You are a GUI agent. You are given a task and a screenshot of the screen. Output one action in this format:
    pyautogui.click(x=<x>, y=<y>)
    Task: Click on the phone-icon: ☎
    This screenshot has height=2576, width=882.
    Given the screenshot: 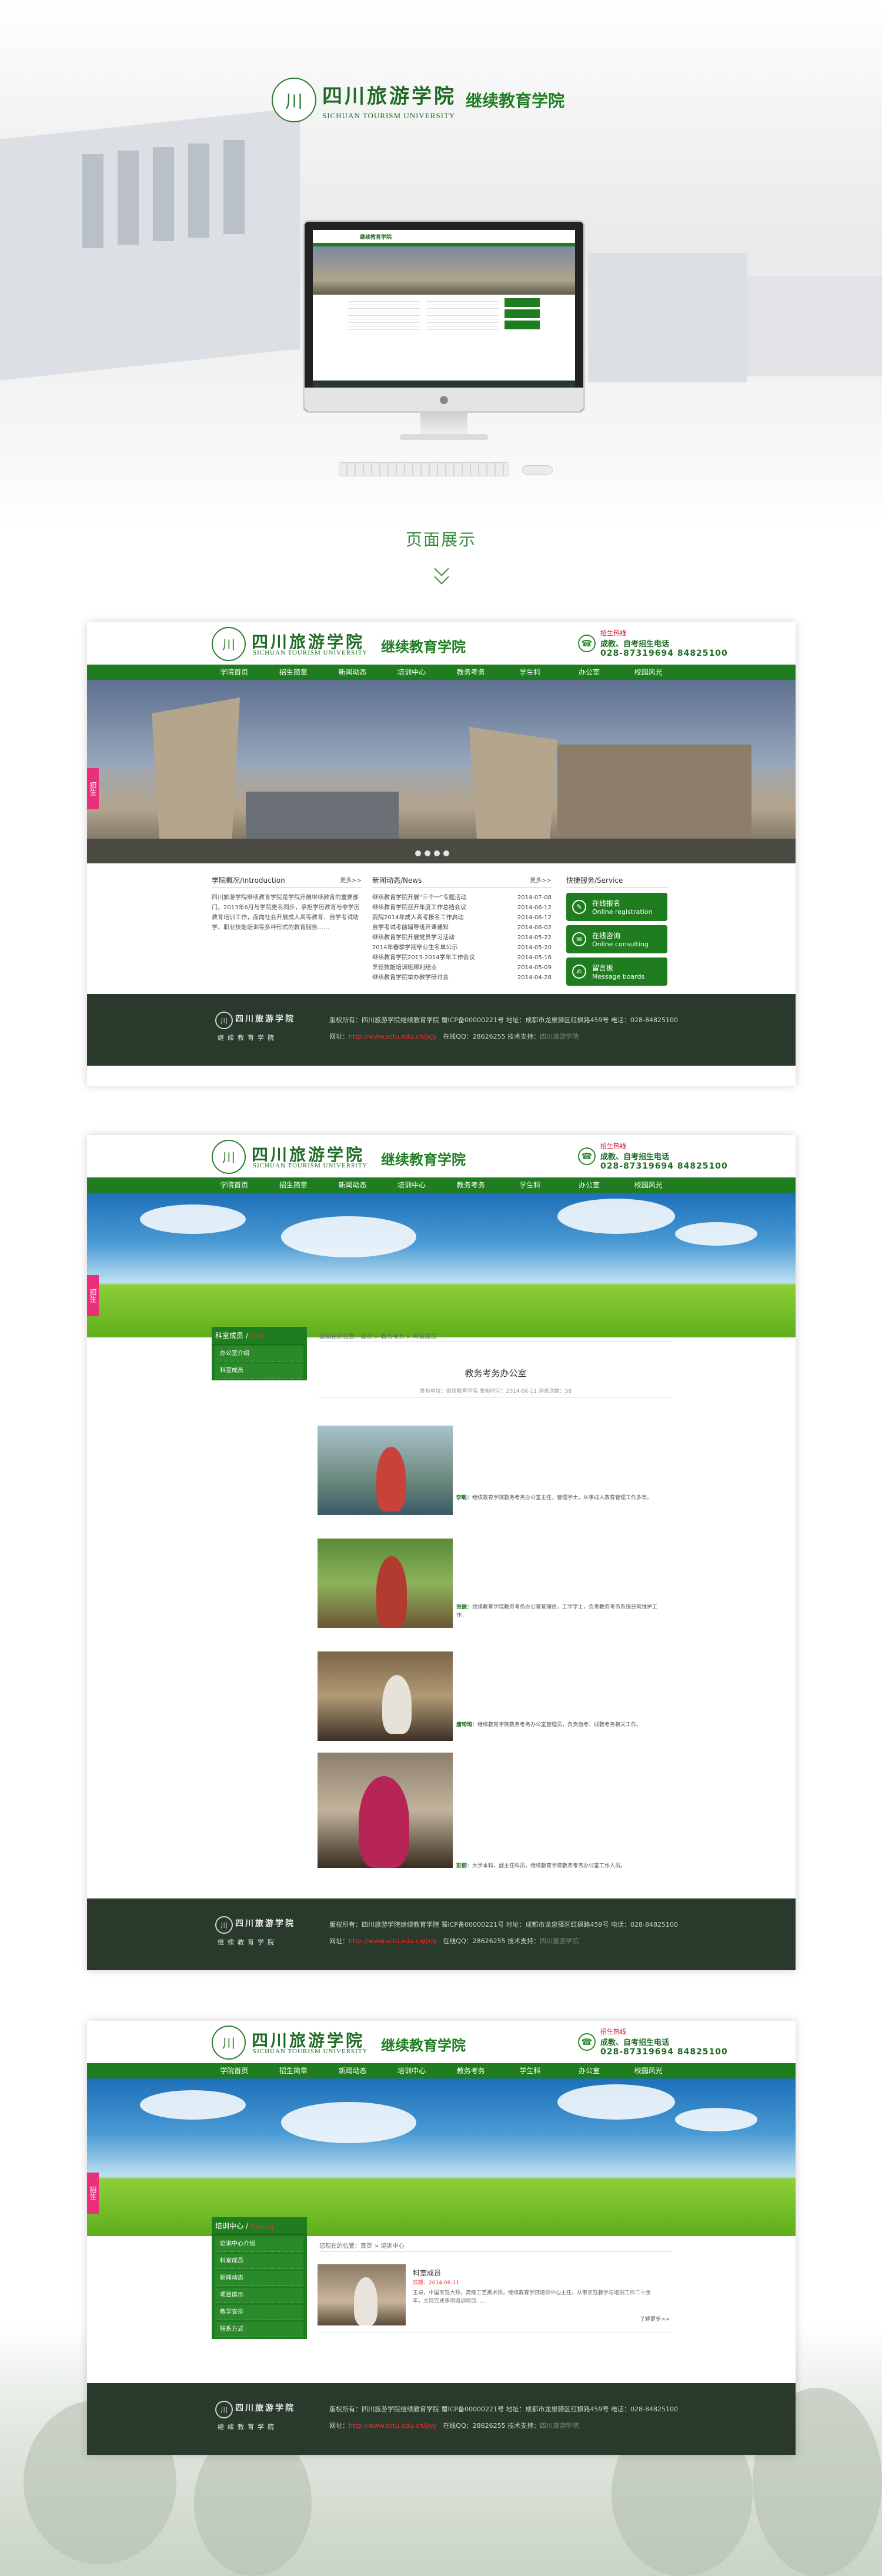 What is the action you would take?
    pyautogui.click(x=587, y=643)
    